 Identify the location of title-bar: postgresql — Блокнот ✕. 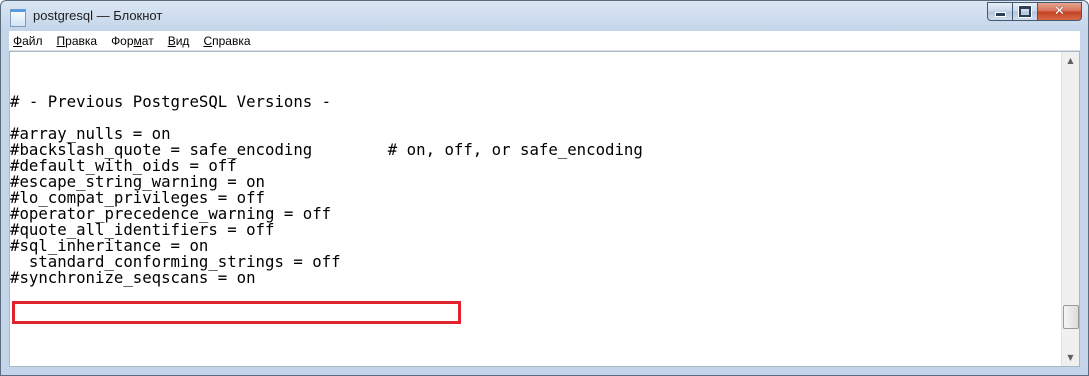
(544, 16).